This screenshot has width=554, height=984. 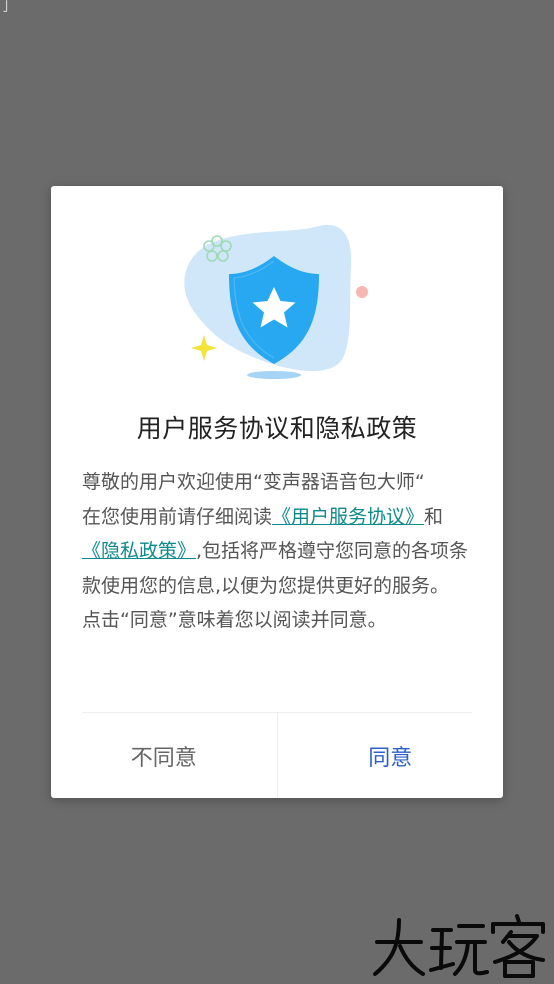 I want to click on security-shield-icon, so click(x=276, y=301).